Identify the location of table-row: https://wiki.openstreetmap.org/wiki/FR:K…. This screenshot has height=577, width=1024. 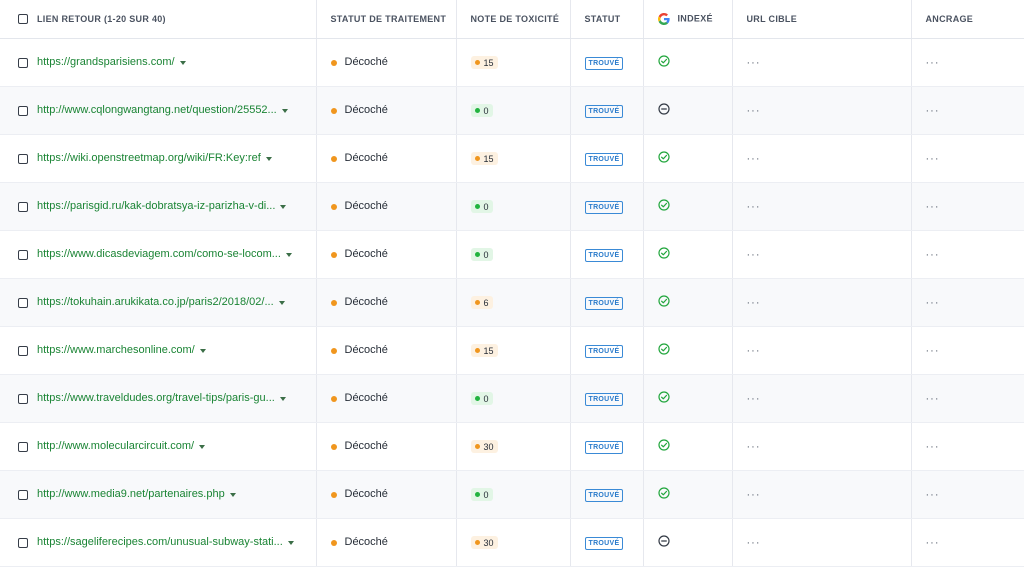
(512, 158).